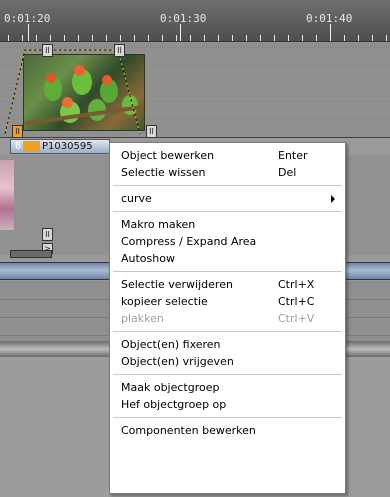 The width and height of the screenshot is (390, 497). I want to click on menu-item-label: Selectie verwijderen, so click(177, 284).